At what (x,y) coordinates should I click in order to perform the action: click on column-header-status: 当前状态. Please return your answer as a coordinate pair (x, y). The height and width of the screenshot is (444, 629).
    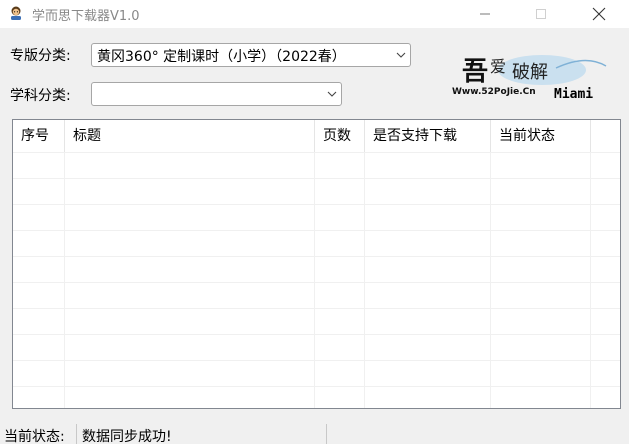
    Looking at the image, I should click on (541, 136).